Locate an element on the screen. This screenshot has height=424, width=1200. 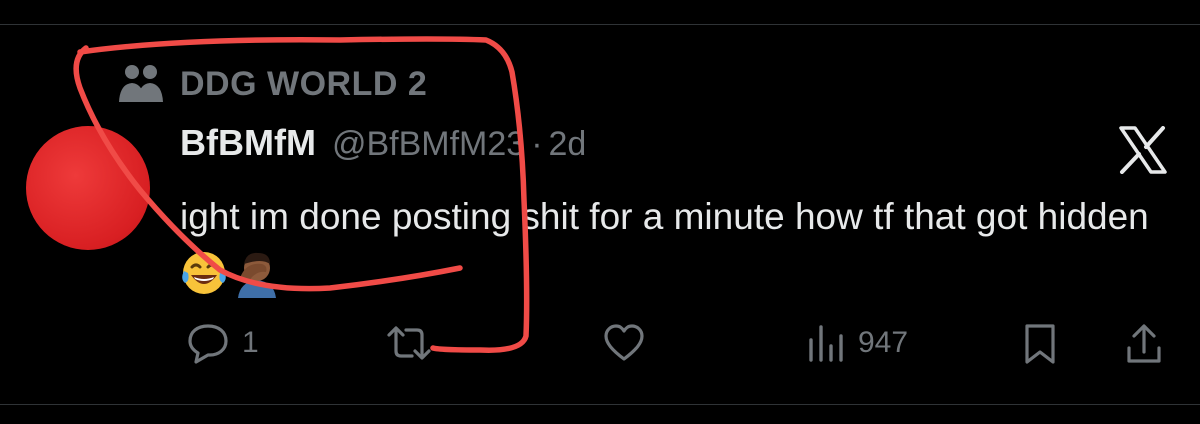
user-handle: @BfBMfM23 is located at coordinates (428, 144).